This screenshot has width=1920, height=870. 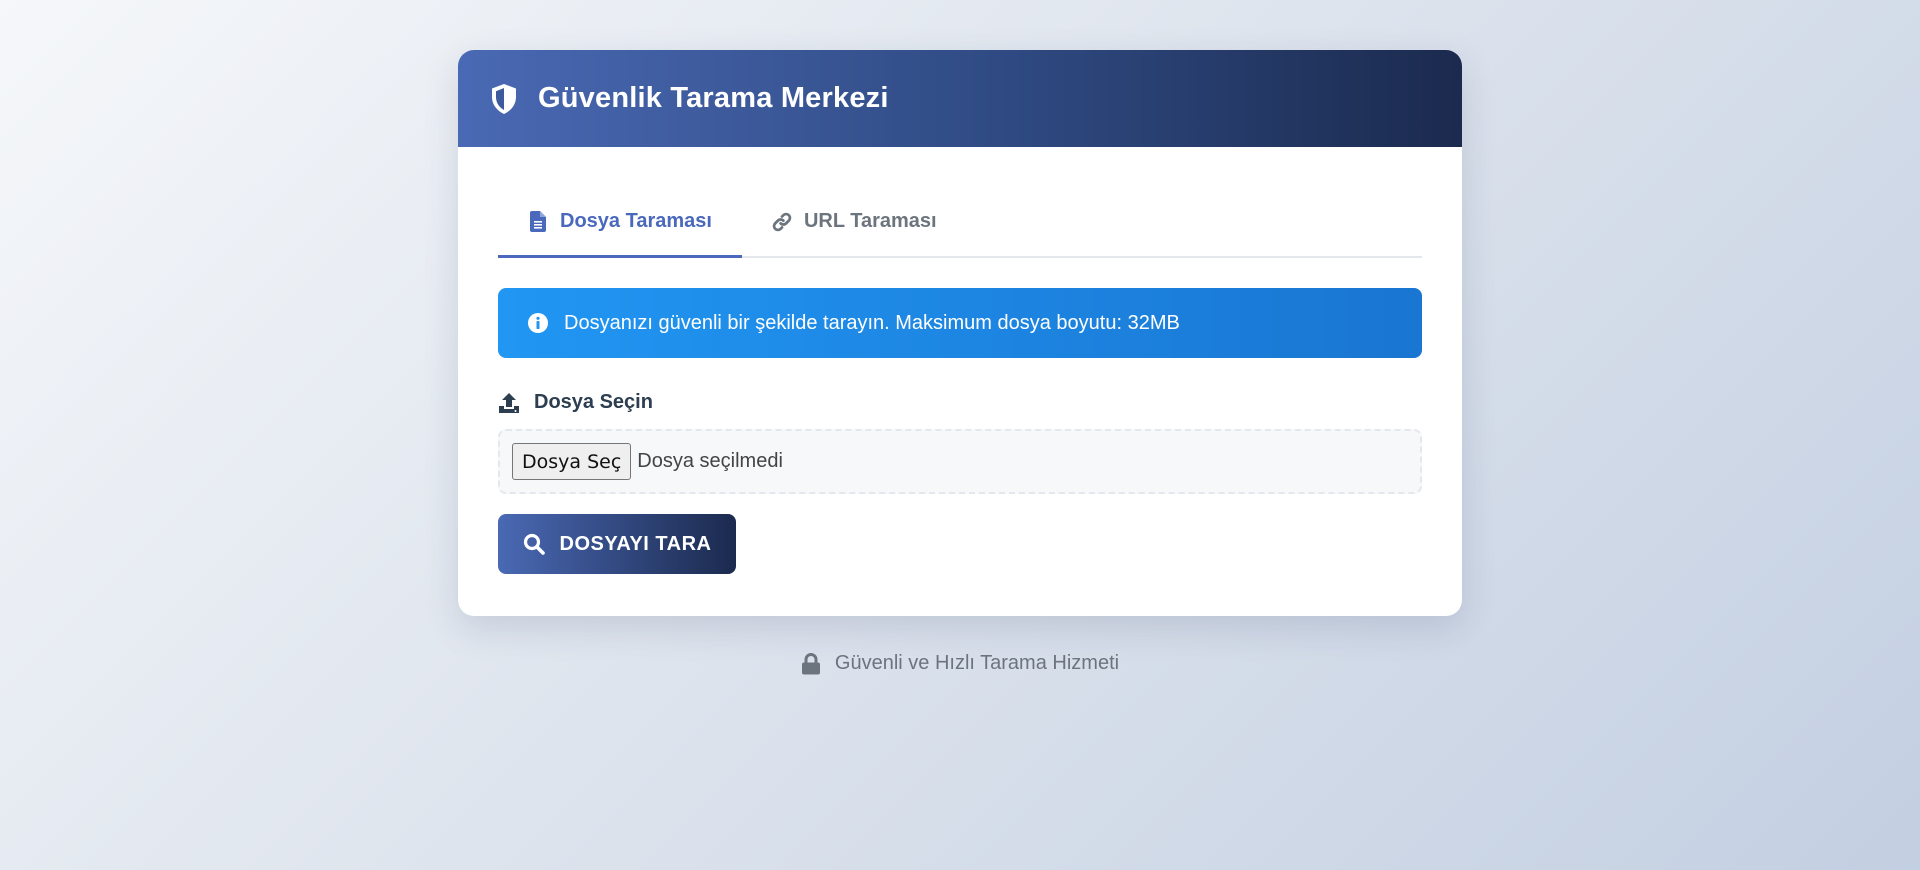 I want to click on tab-file-scan: Dosya Taraması, so click(x=620, y=222).